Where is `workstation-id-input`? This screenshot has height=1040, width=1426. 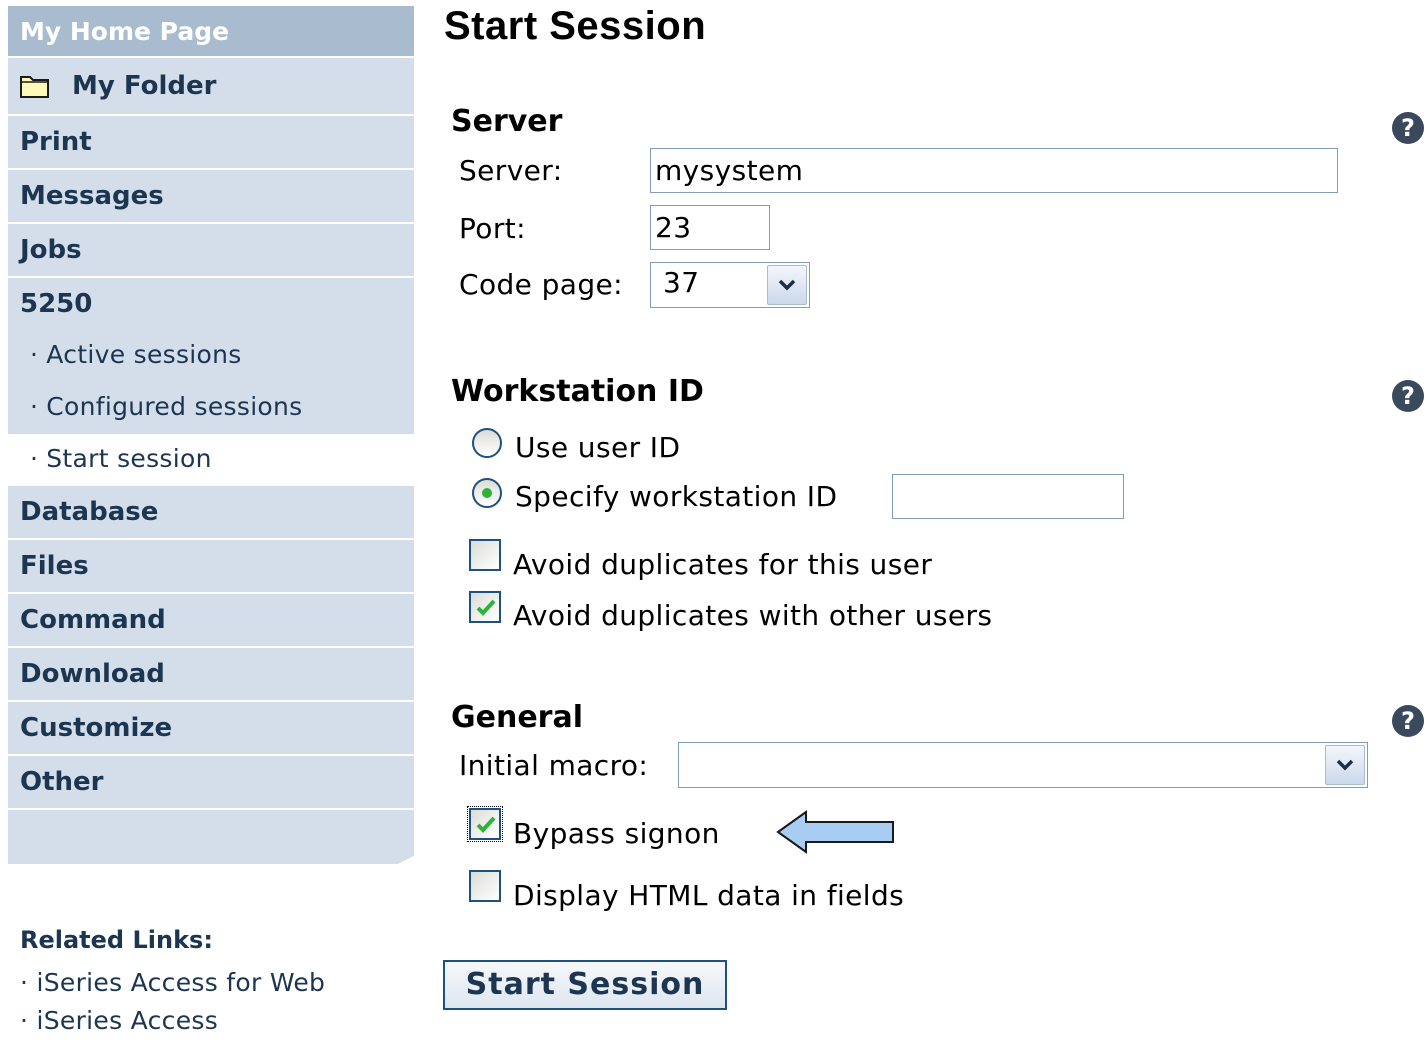 workstation-id-input is located at coordinates (1008, 496).